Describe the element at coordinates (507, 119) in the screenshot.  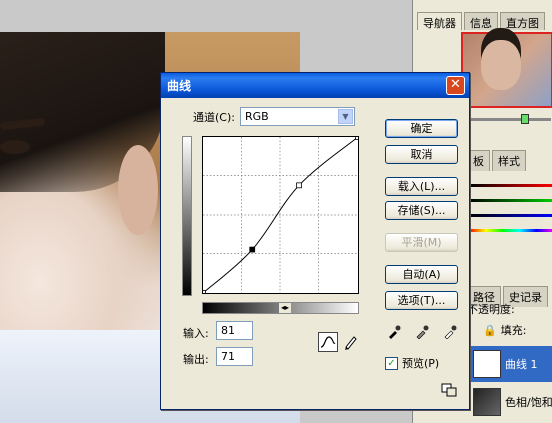
I see `zoom-slider-track` at that location.